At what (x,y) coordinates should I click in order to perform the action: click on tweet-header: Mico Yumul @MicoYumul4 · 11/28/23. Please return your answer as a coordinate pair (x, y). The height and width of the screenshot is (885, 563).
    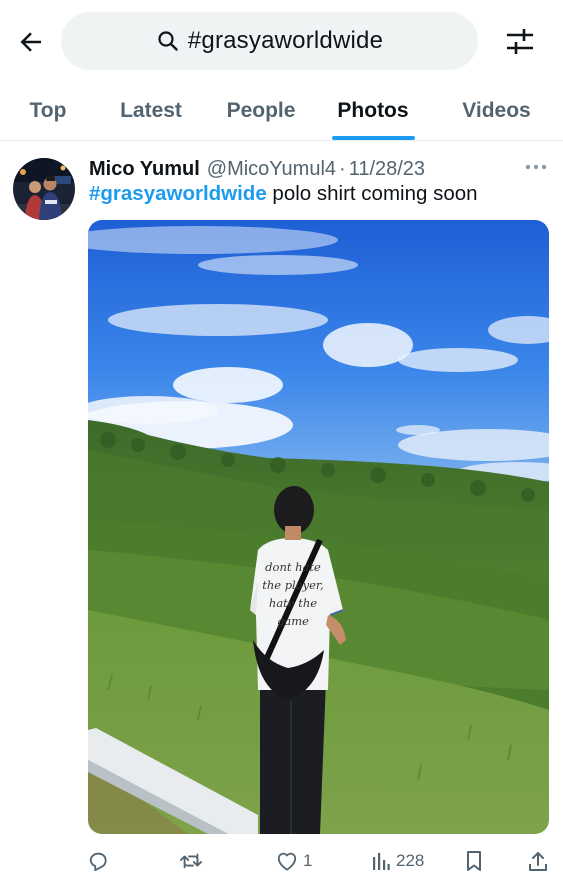
    Looking at the image, I should click on (257, 169).